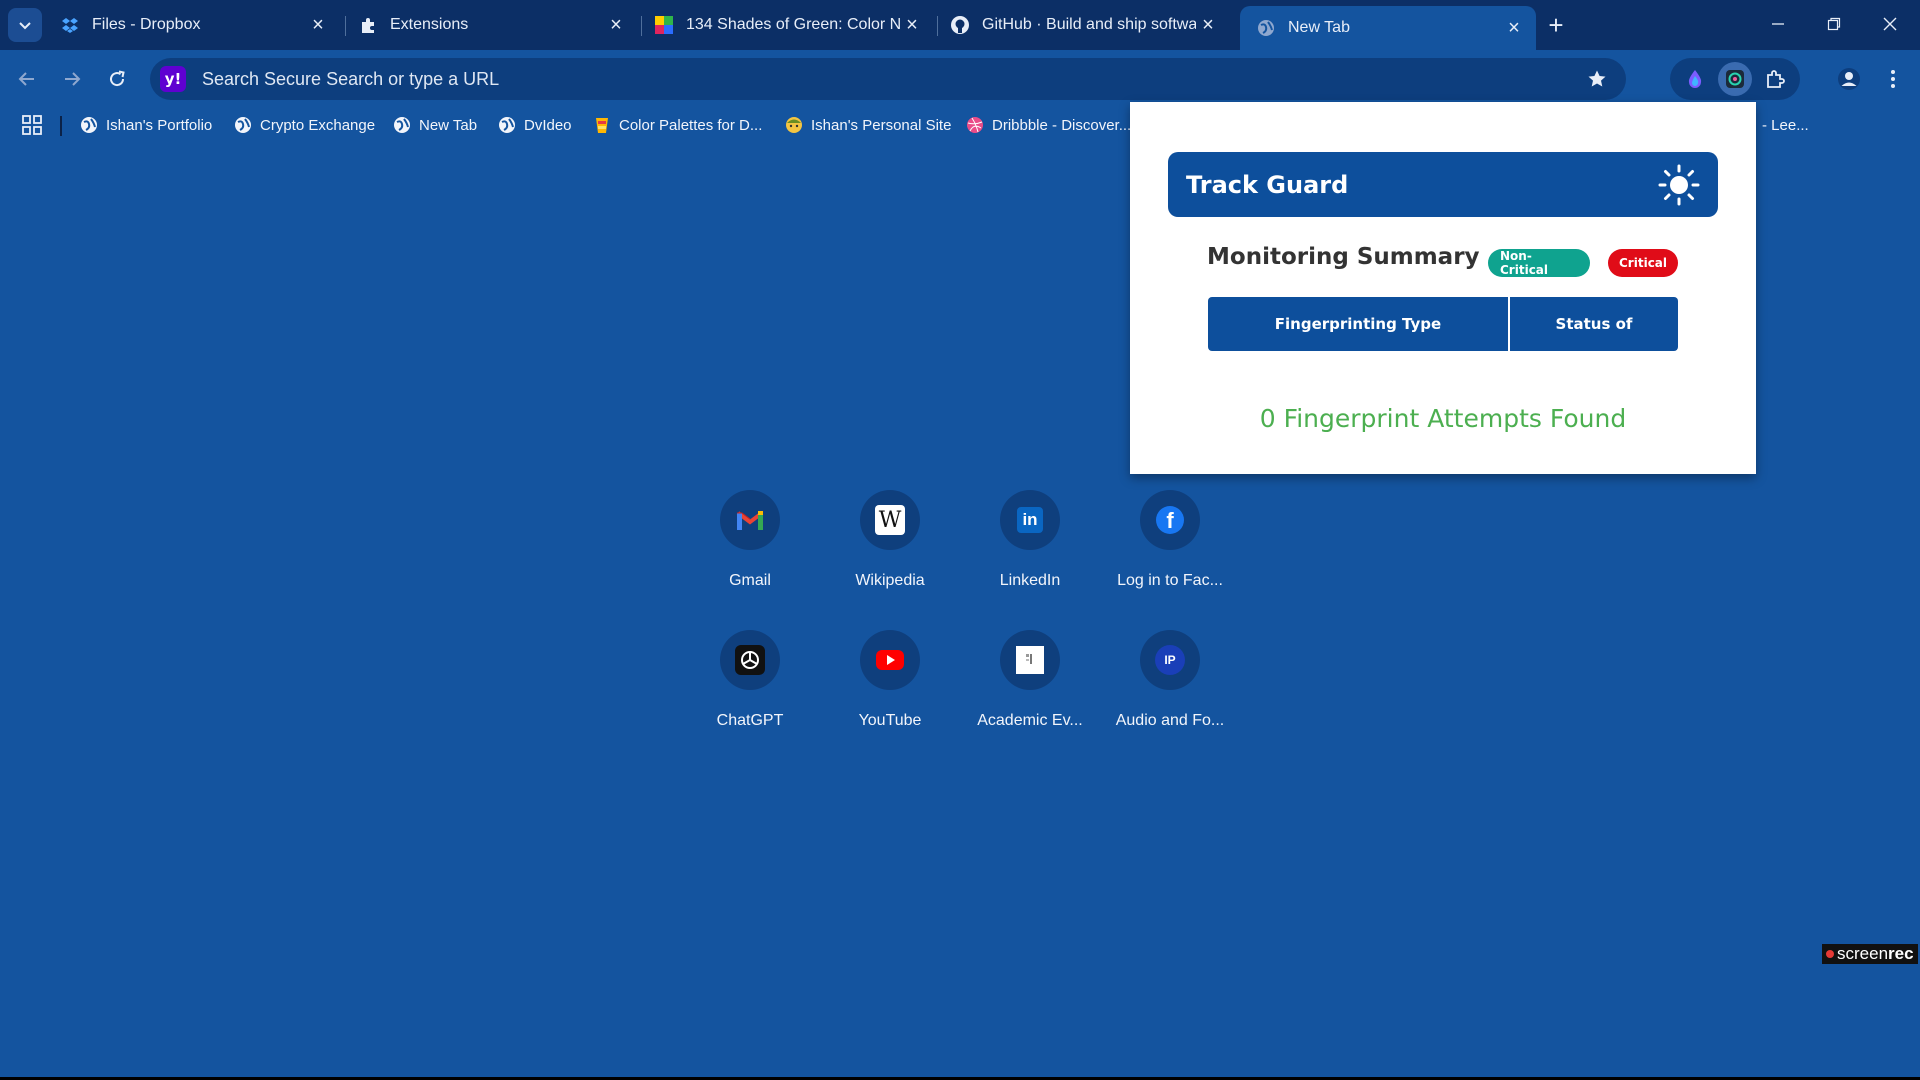 The image size is (1920, 1080). What do you see at coordinates (70, 25) in the screenshot?
I see `dropbox-icon` at bounding box center [70, 25].